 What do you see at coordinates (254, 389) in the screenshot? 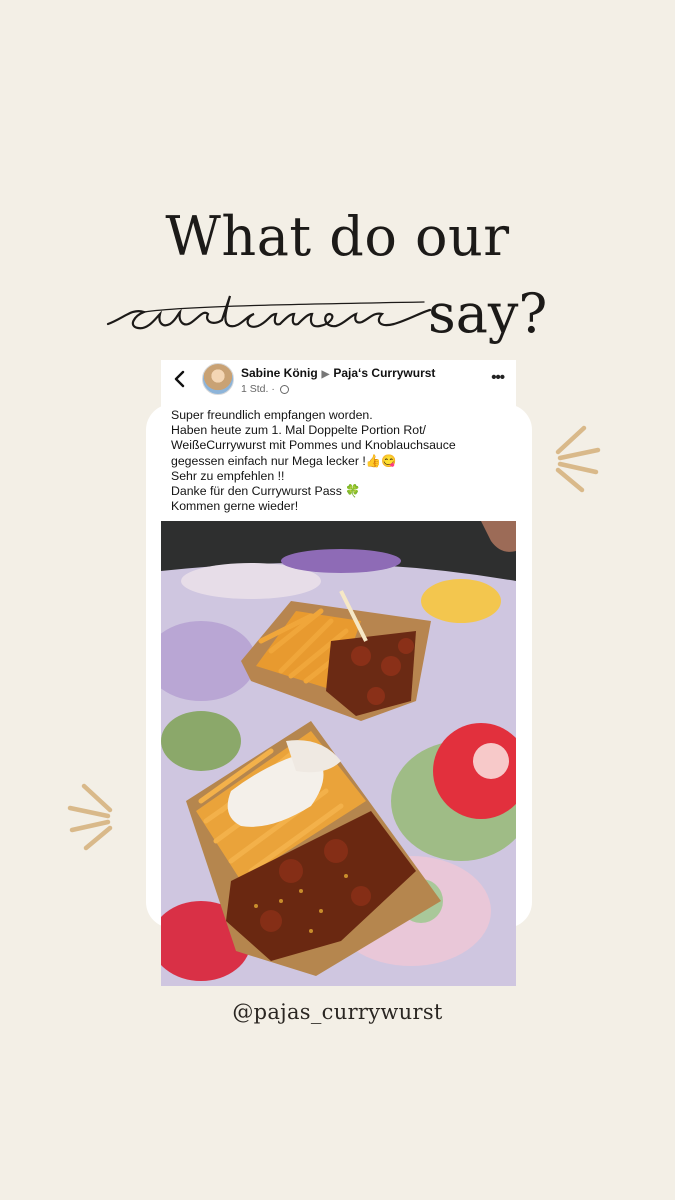
I see `post-time: 1 Std.` at bounding box center [254, 389].